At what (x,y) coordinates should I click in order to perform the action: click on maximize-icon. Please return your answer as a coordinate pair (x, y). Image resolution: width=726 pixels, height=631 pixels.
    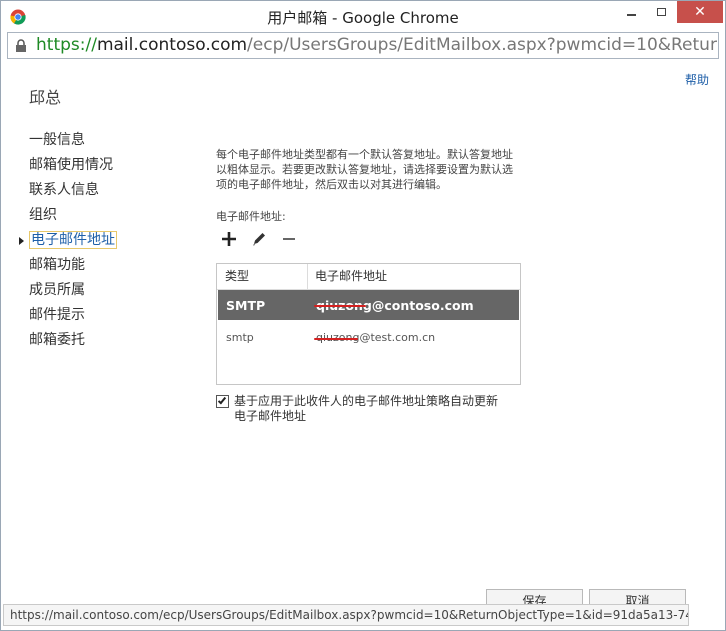
    Looking at the image, I should click on (661, 12).